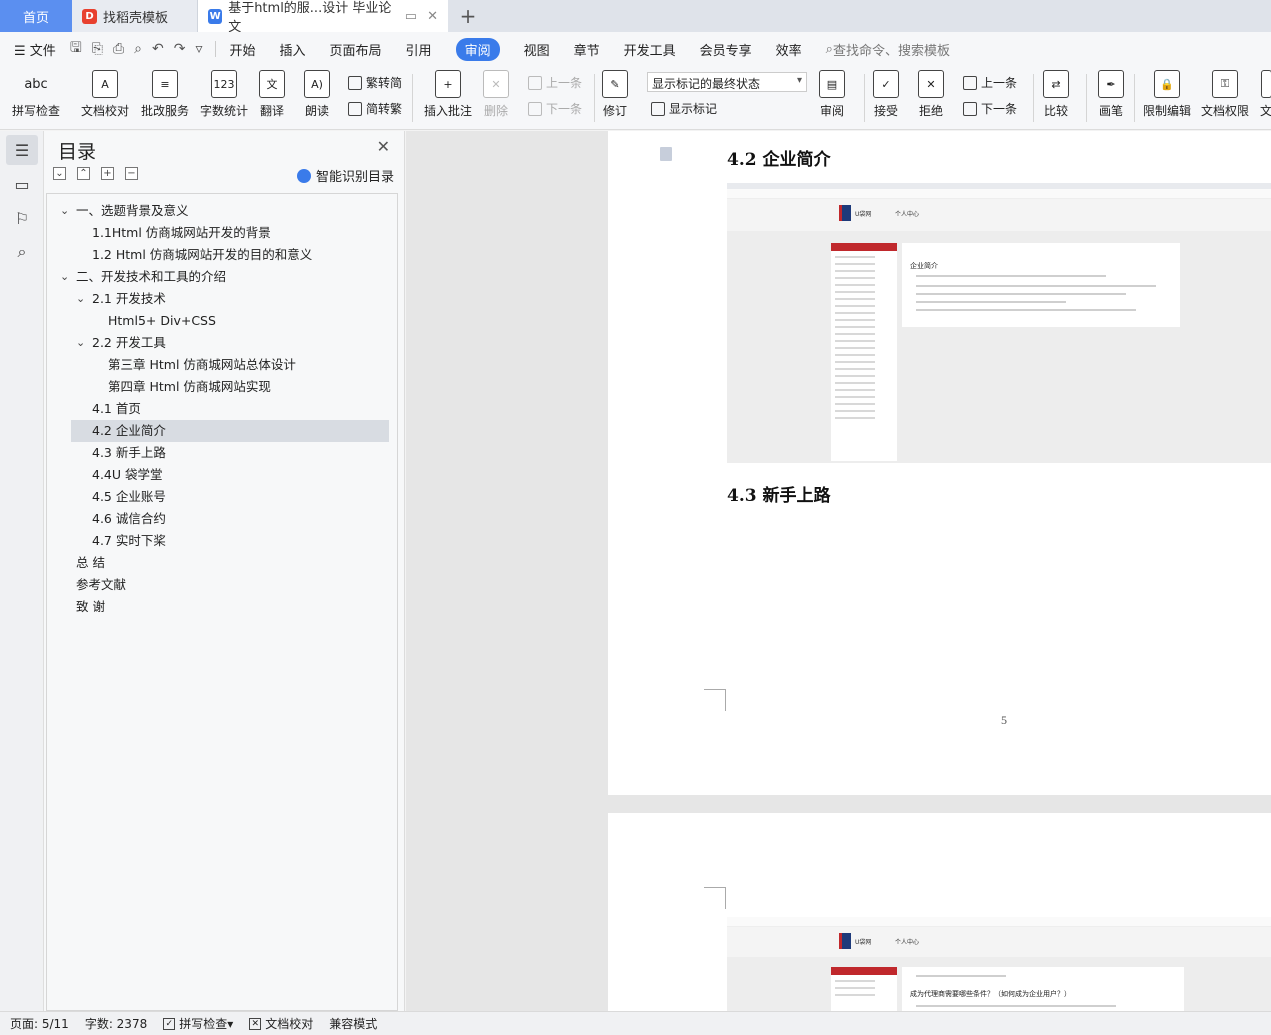 The height and width of the screenshot is (1035, 1271). Describe the element at coordinates (650, 49) in the screenshot. I see `menu-devtools: 开发工具` at that location.